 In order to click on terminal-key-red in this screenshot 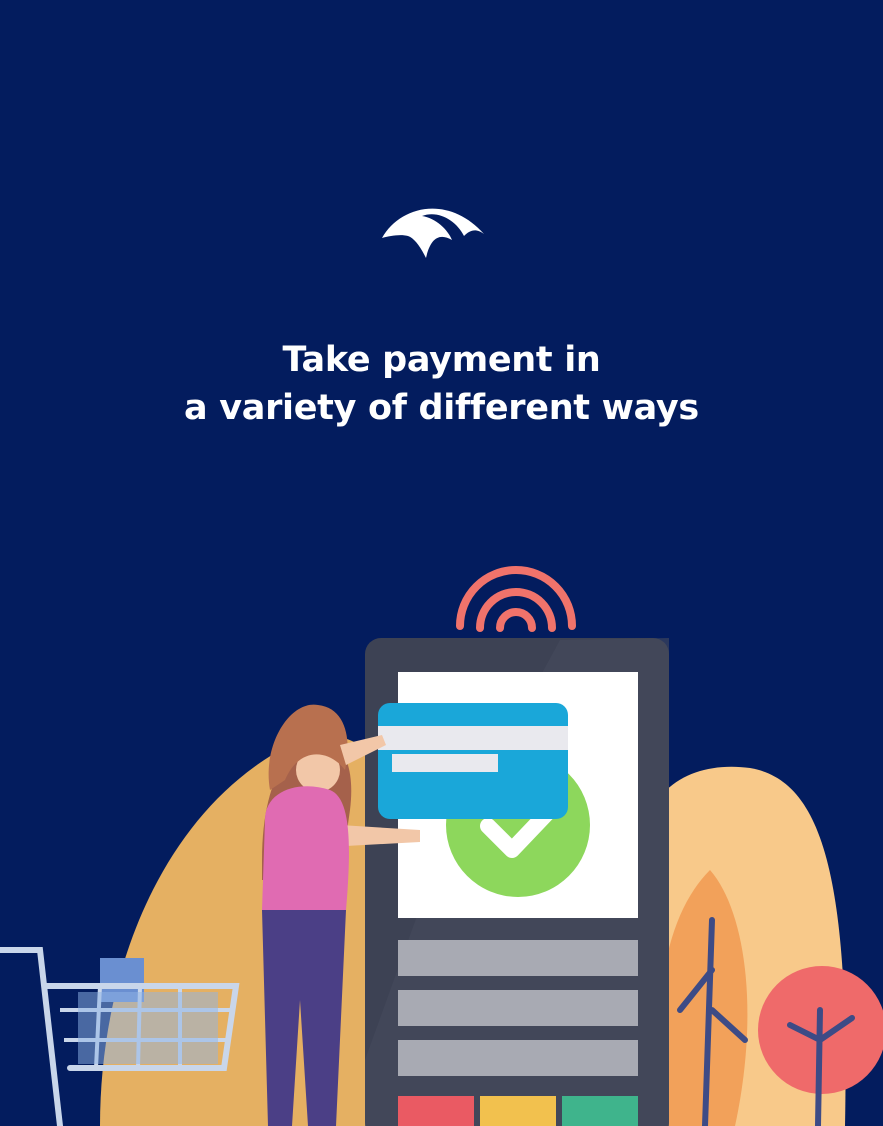, I will do `click(436, 1111)`.